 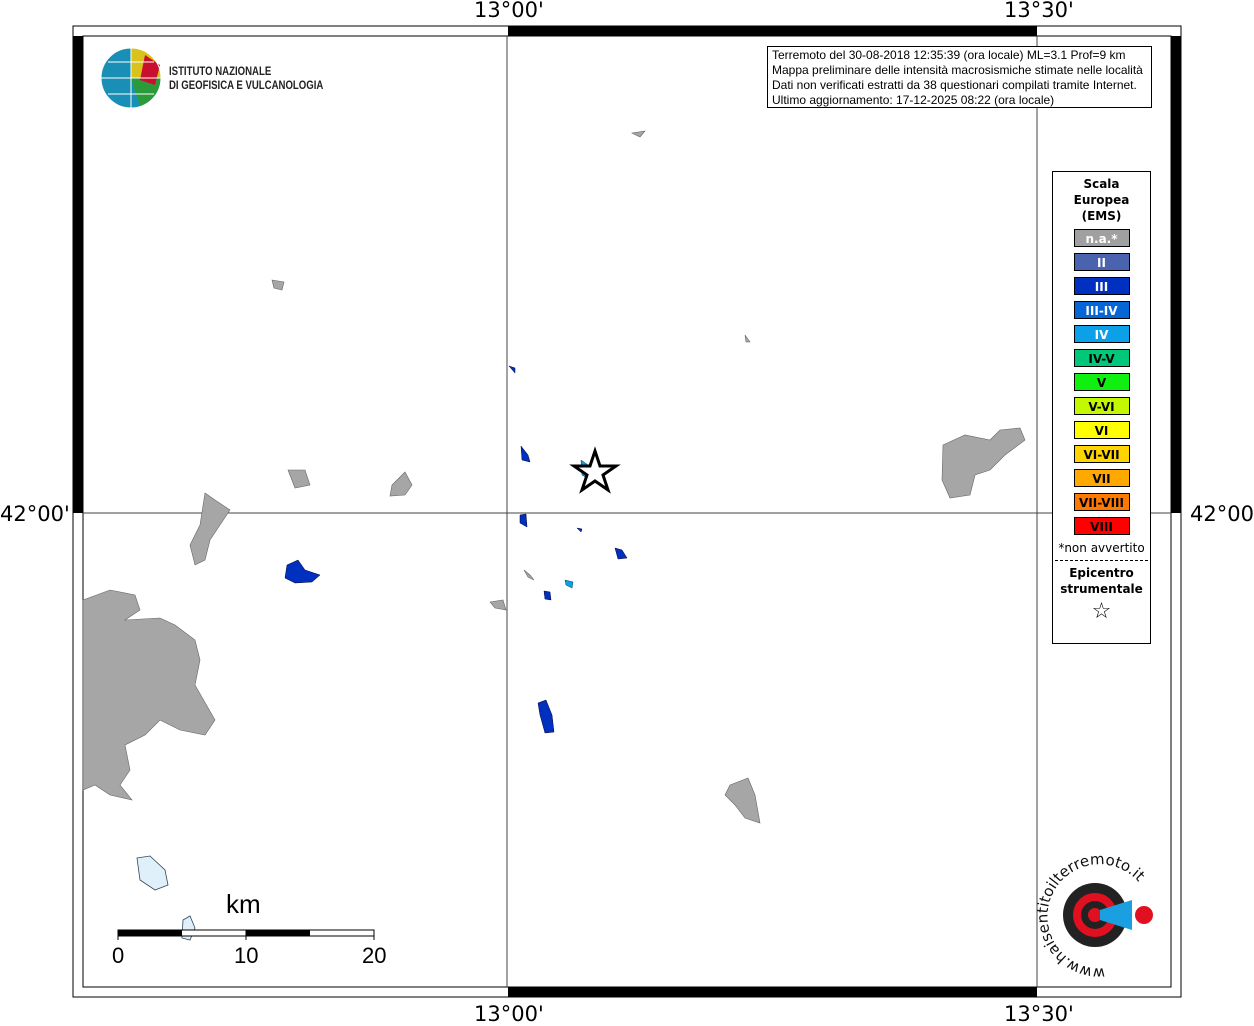 I want to click on logo-line2: DI GEOFISICA E VULCANOLOGIA, so click(x=246, y=85).